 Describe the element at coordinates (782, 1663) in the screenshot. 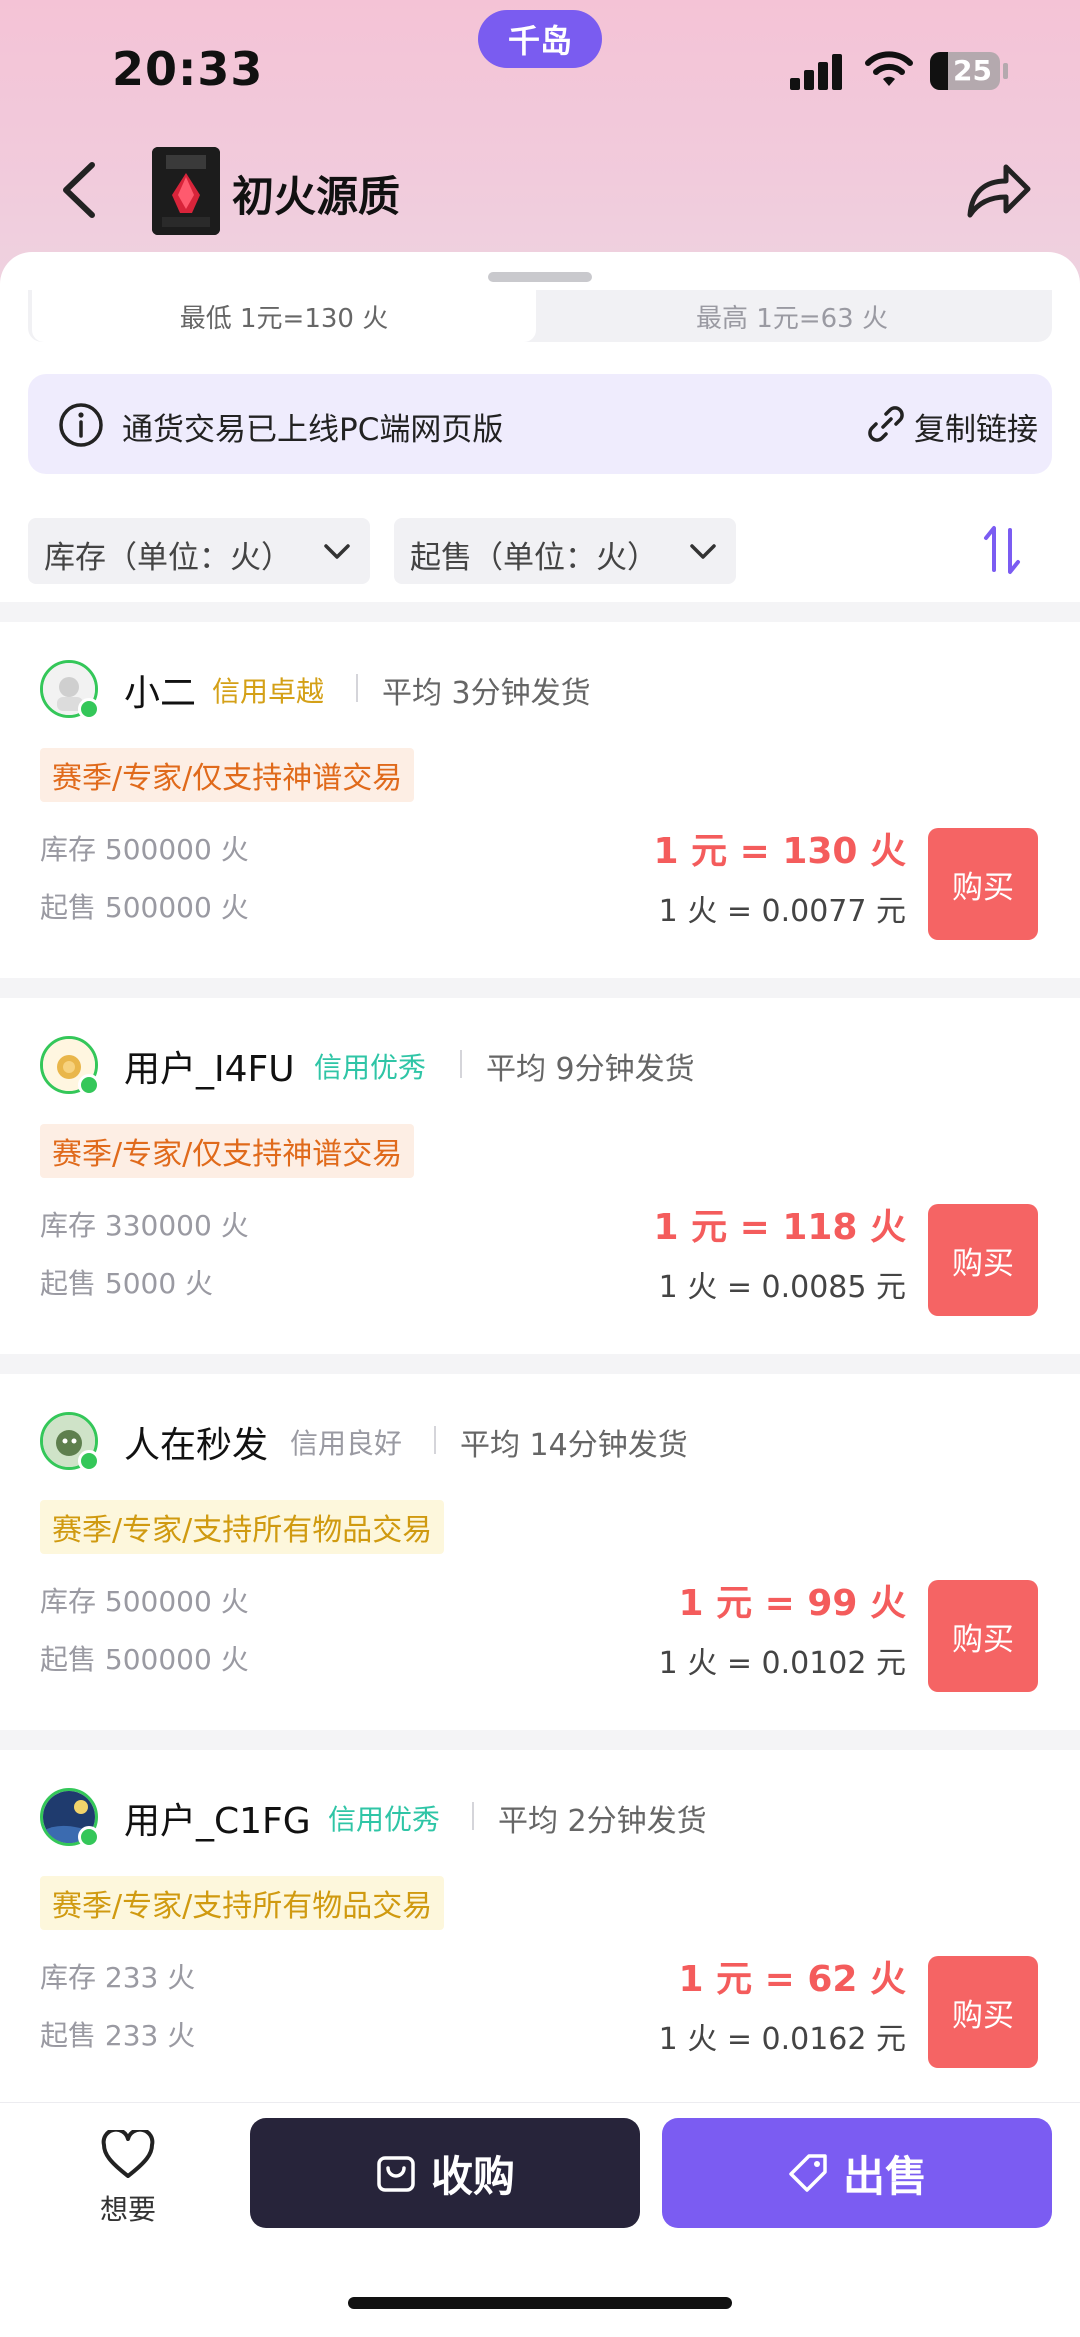

I see `unit-price: 1 火 = 0.0102 元` at that location.